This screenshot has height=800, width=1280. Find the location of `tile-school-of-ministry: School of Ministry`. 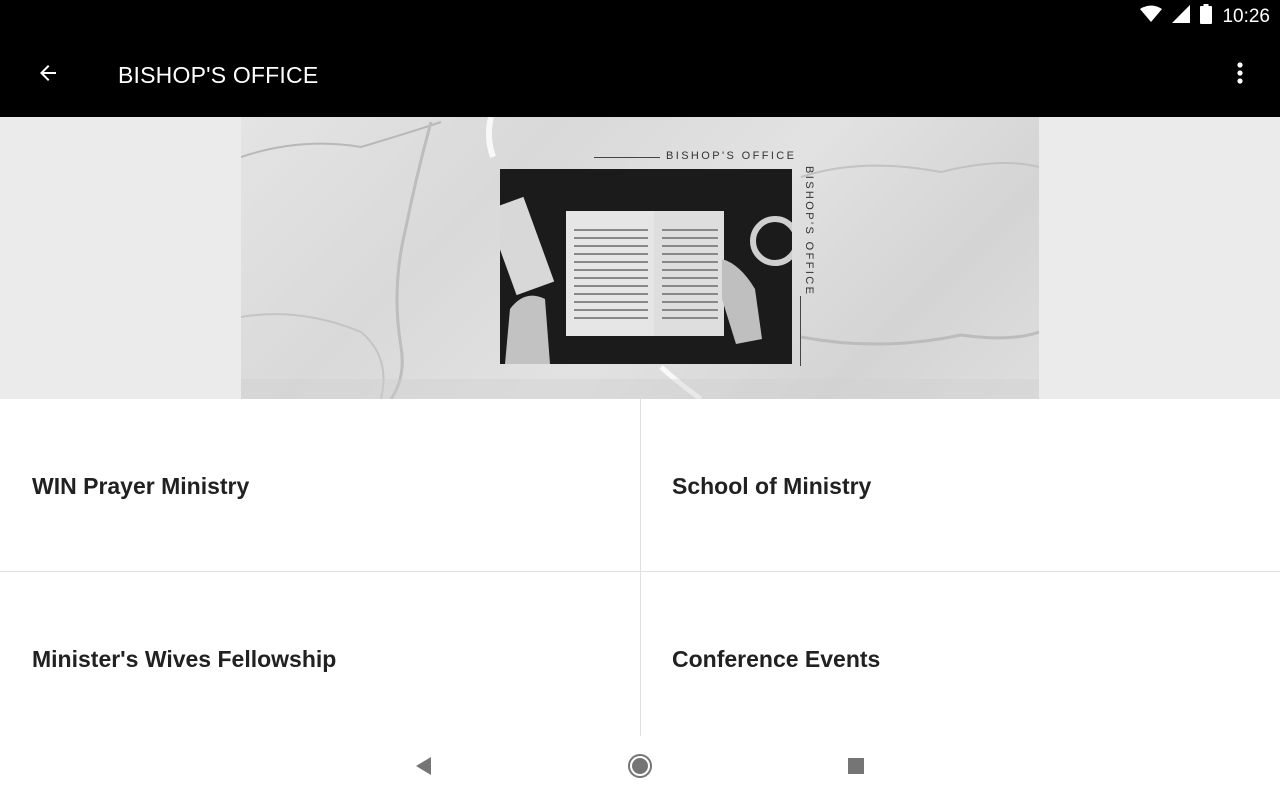

tile-school-of-ministry: School of Ministry is located at coordinates (960, 485).